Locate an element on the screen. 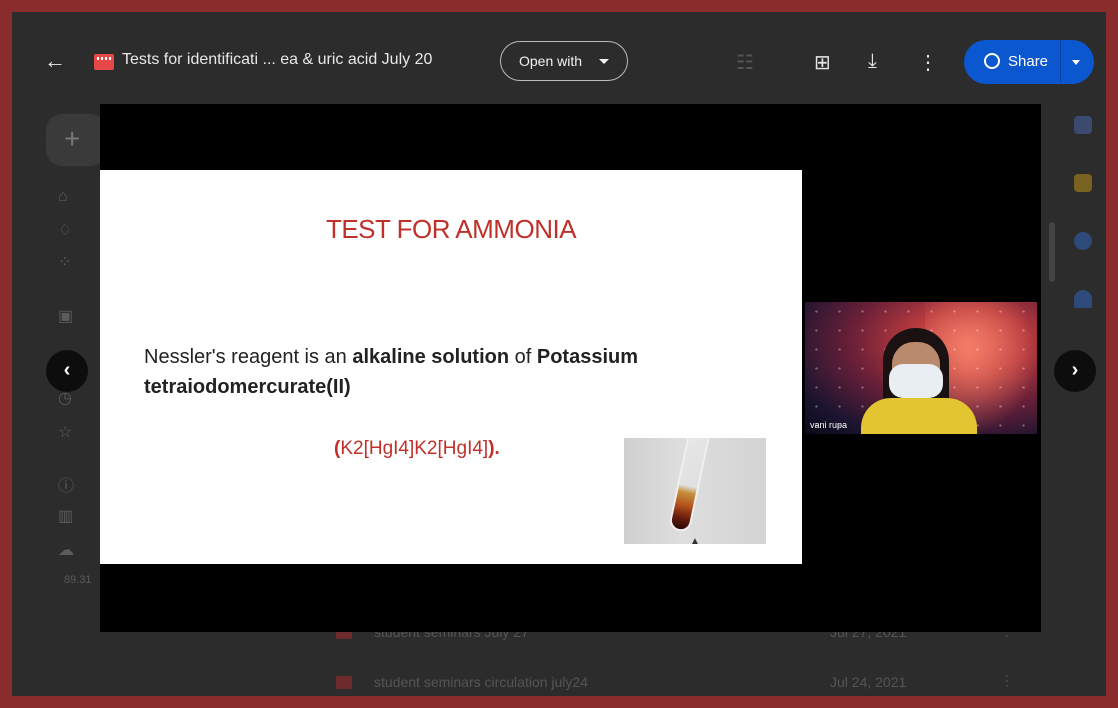 Image resolution: width=1118 pixels, height=708 pixels. arrow-left-icon: ← is located at coordinates (55, 61).